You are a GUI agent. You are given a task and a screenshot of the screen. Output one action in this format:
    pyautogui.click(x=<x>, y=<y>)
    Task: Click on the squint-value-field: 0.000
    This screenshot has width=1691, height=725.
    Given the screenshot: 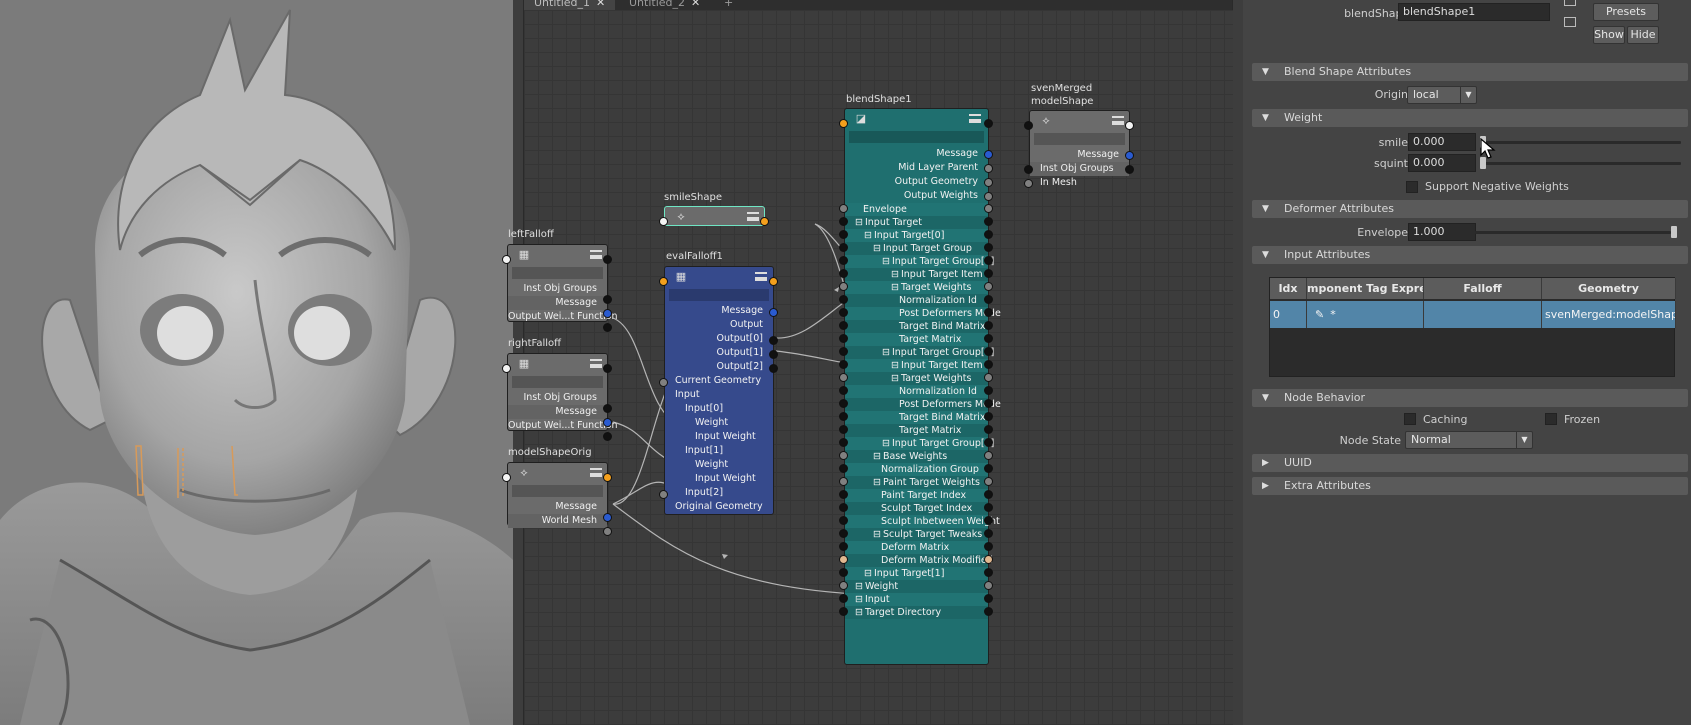 What is the action you would take?
    pyautogui.click(x=1442, y=163)
    